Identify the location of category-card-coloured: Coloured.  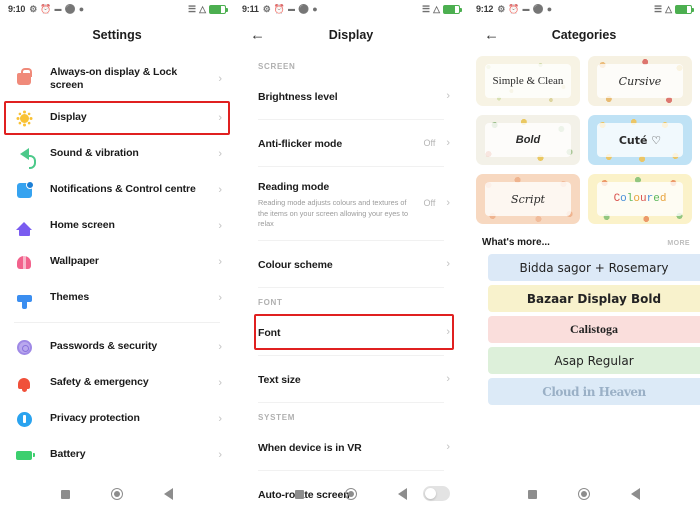
(640, 199).